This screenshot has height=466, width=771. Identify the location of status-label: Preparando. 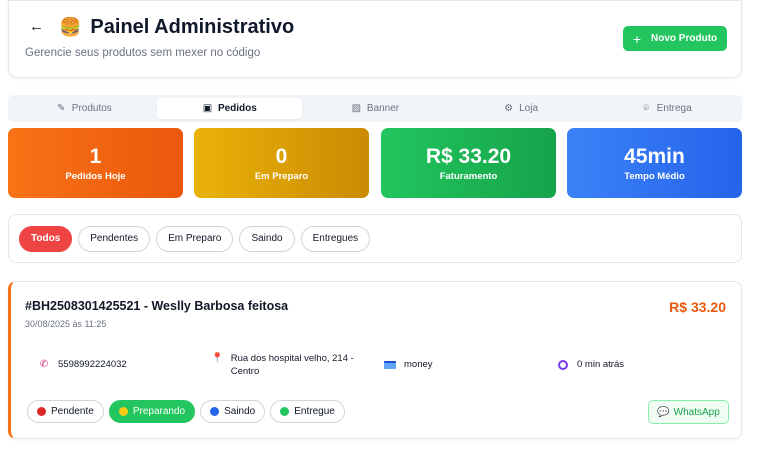
(159, 411).